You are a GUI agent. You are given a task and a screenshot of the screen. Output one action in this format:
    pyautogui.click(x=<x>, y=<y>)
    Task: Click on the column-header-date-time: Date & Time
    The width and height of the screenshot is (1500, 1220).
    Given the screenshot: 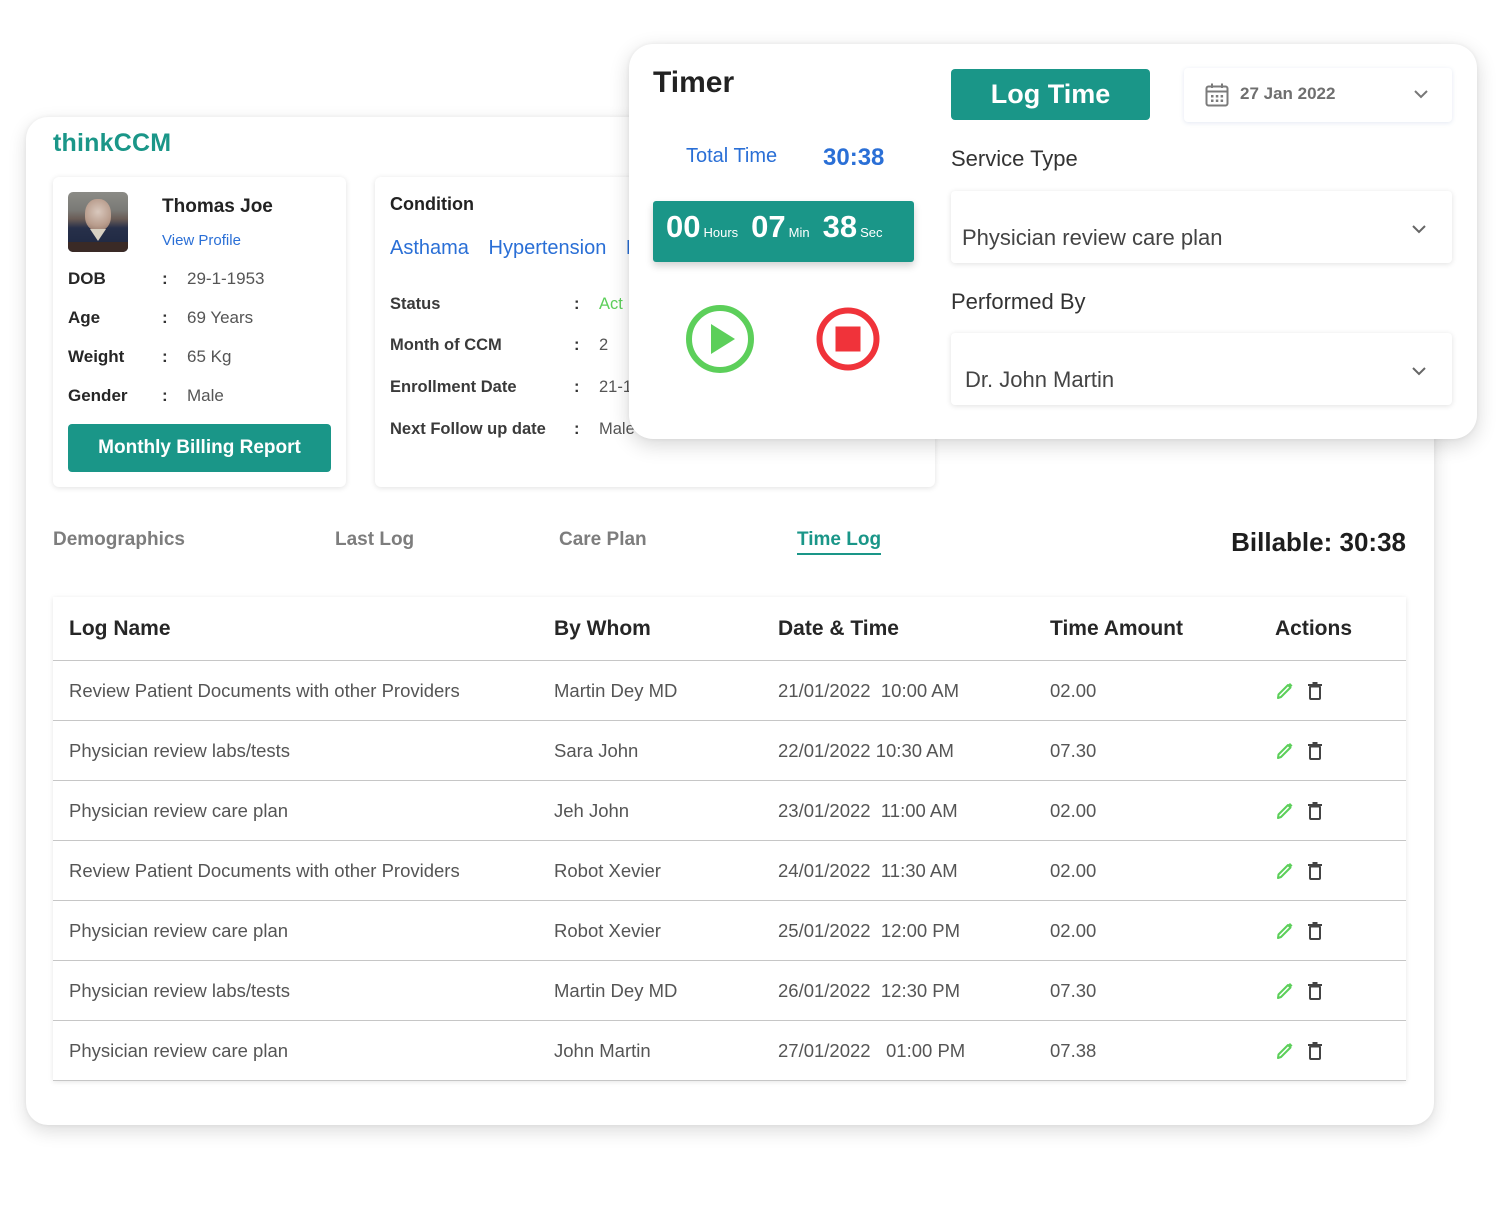 What is the action you would take?
    pyautogui.click(x=838, y=628)
    